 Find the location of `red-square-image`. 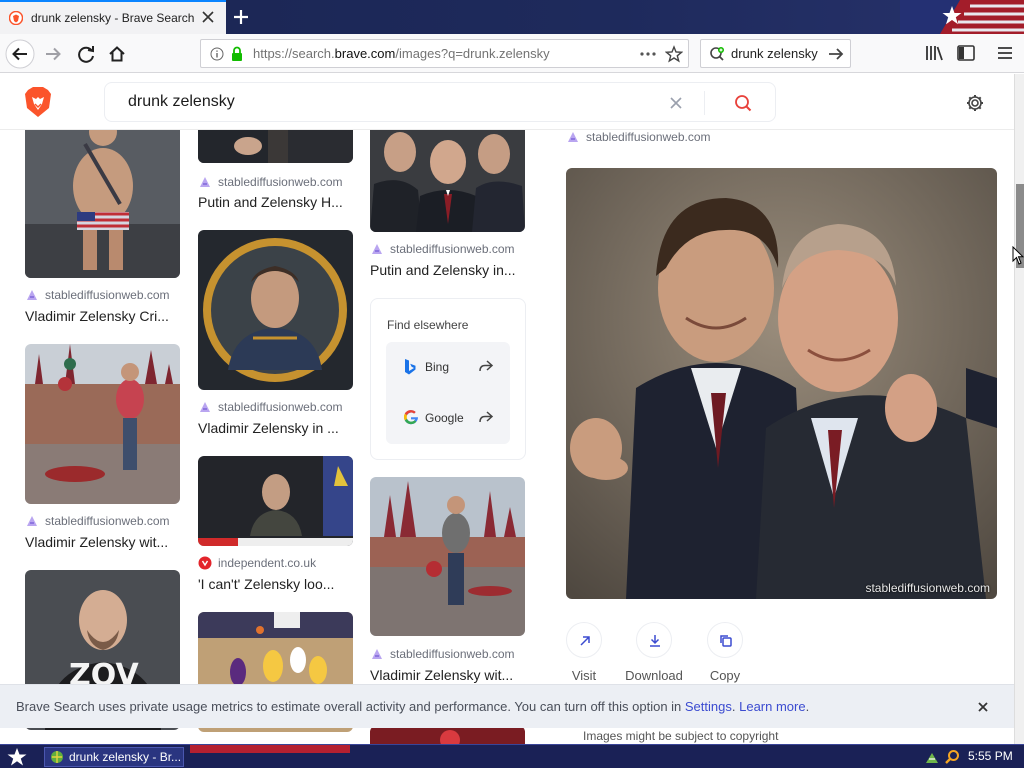

red-square-image is located at coordinates (102, 424).